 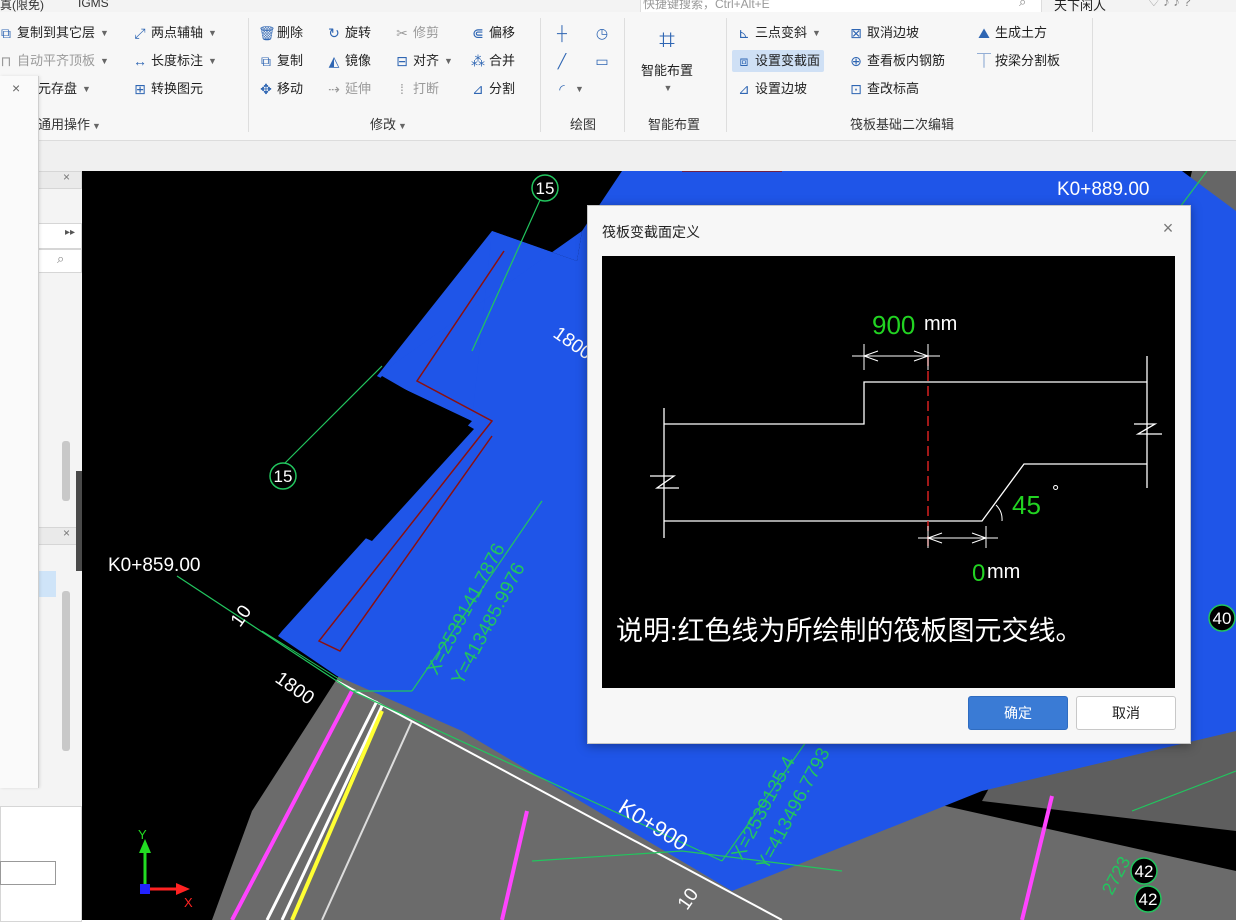 I want to click on floating-panel: ×, so click(x=19, y=432).